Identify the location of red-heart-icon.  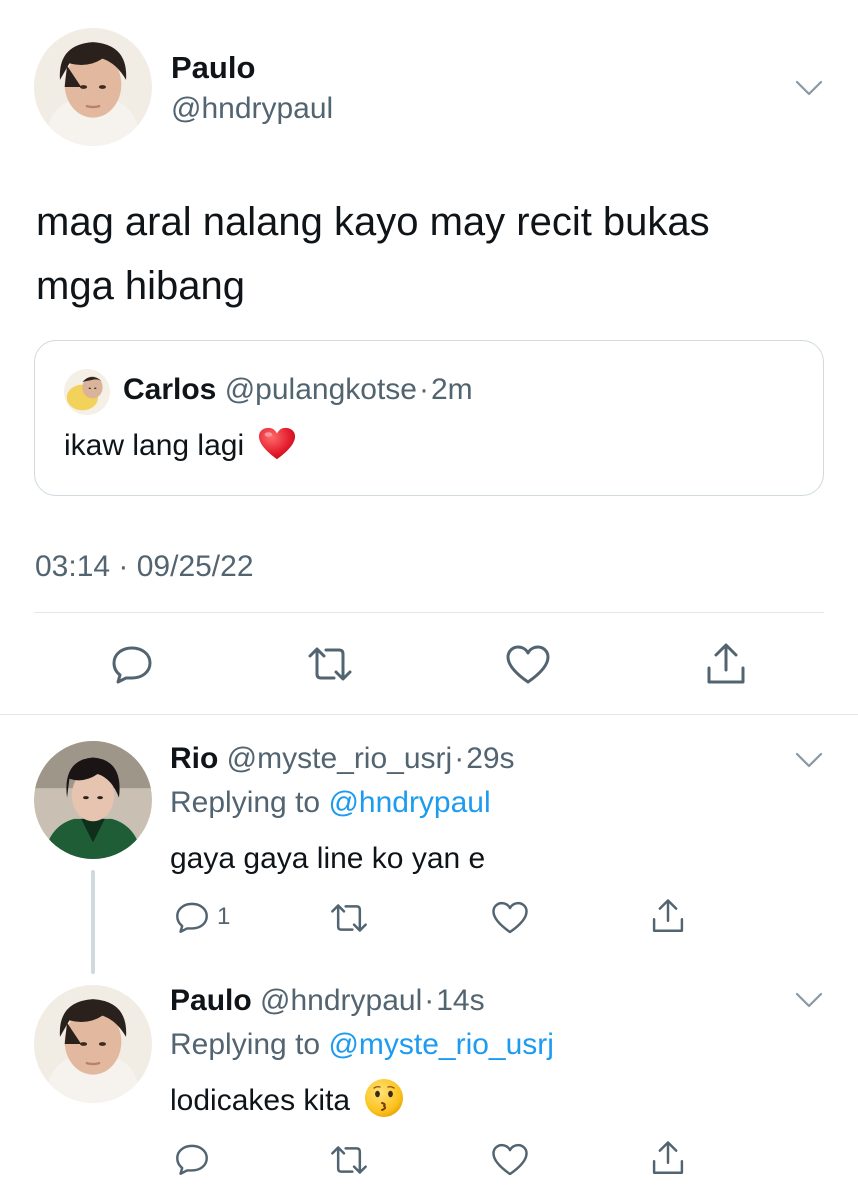
(277, 444).